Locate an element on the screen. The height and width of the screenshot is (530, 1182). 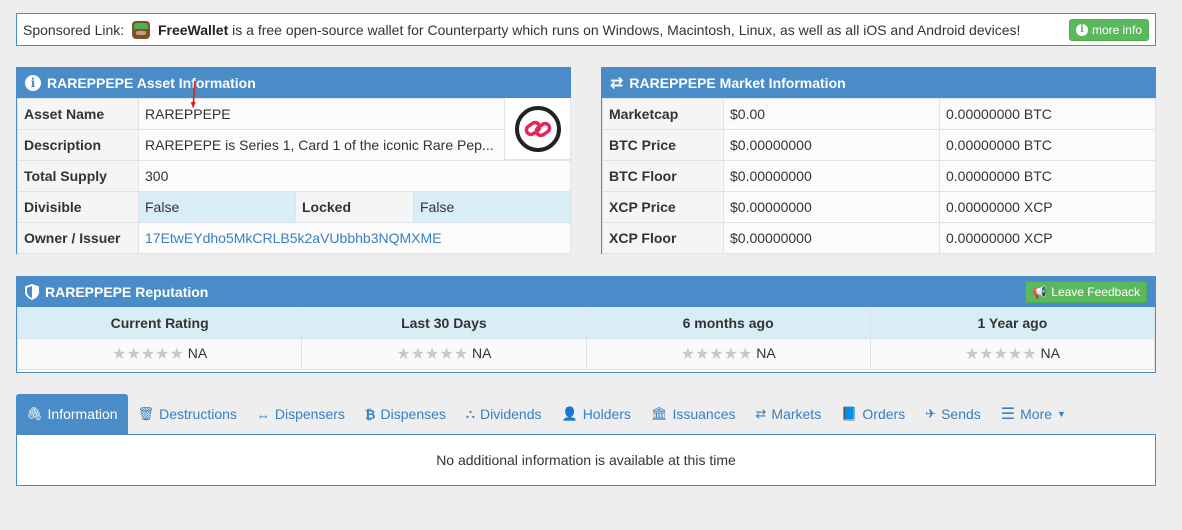
tab-label: Holders is located at coordinates (606, 414).